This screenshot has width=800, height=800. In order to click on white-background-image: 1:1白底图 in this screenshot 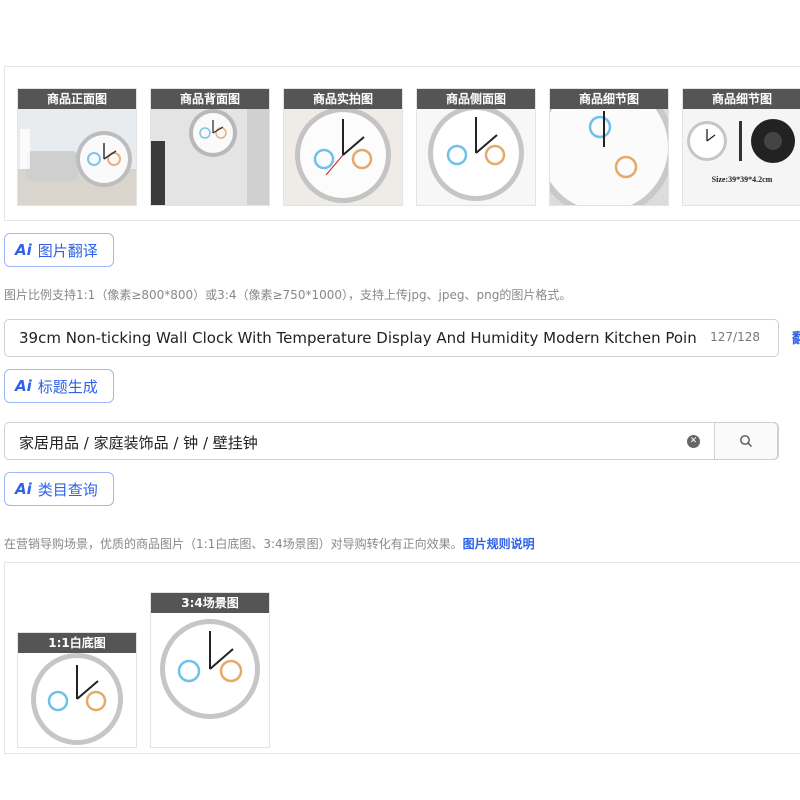, I will do `click(77, 690)`.